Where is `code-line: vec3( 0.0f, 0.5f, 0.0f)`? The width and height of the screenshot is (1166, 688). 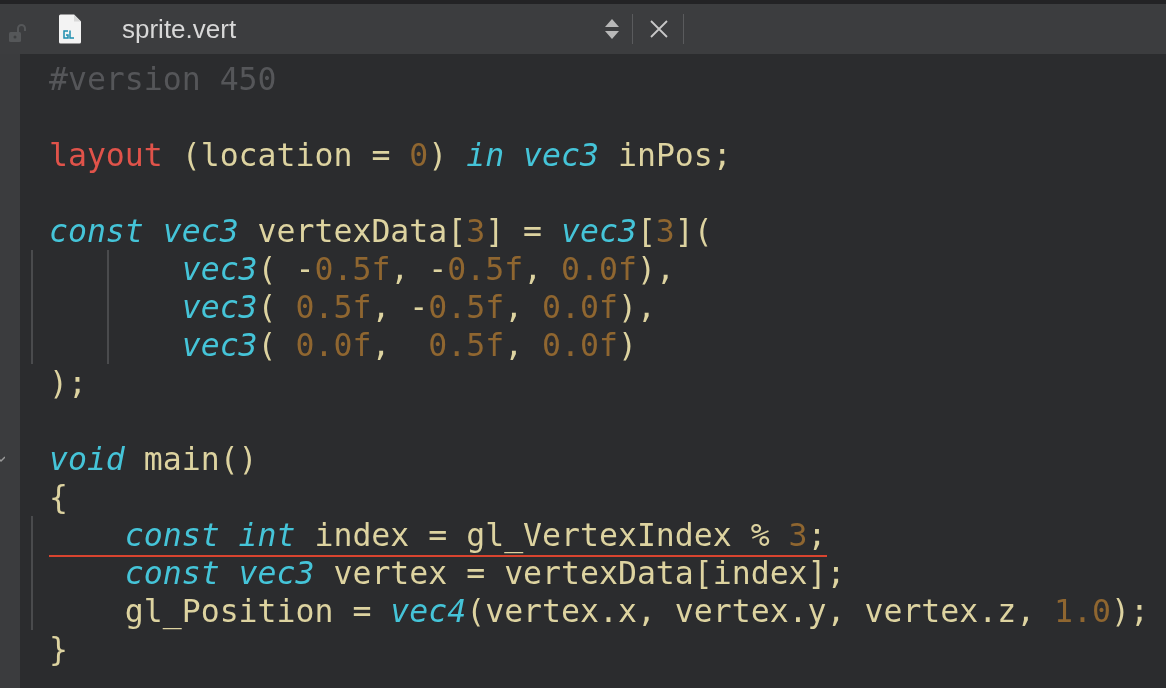
code-line: vec3( 0.0f, 0.5f, 0.0f) is located at coordinates (408, 345).